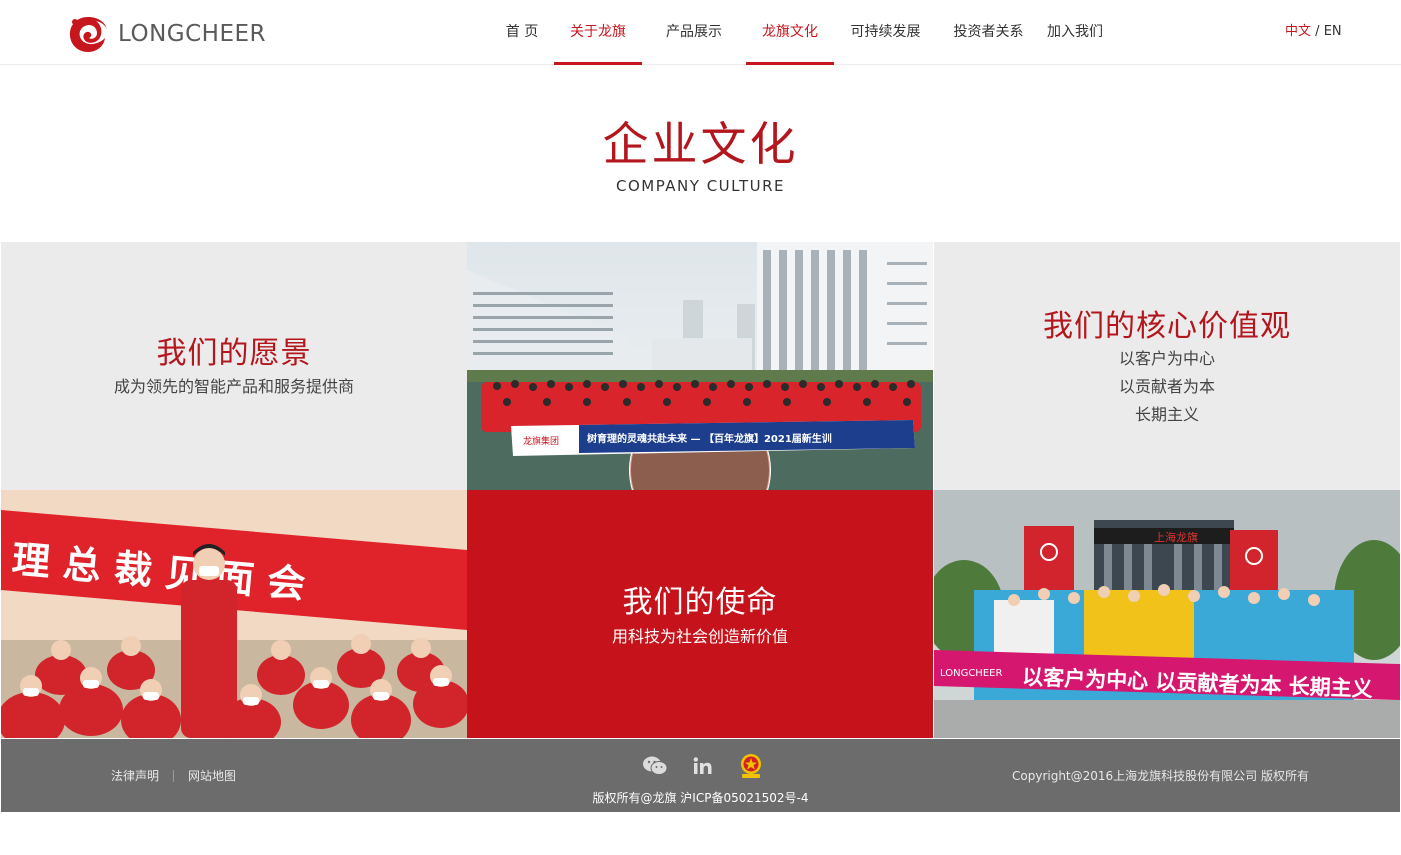 This screenshot has height=855, width=1401. Describe the element at coordinates (233, 386) in the screenshot. I see `vision-text: 成为领先的智能产品和服务提供商` at that location.